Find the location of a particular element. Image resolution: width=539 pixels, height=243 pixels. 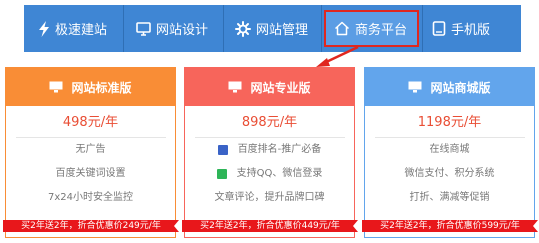

nav-item-site-design: 网站设计 is located at coordinates (172, 28).